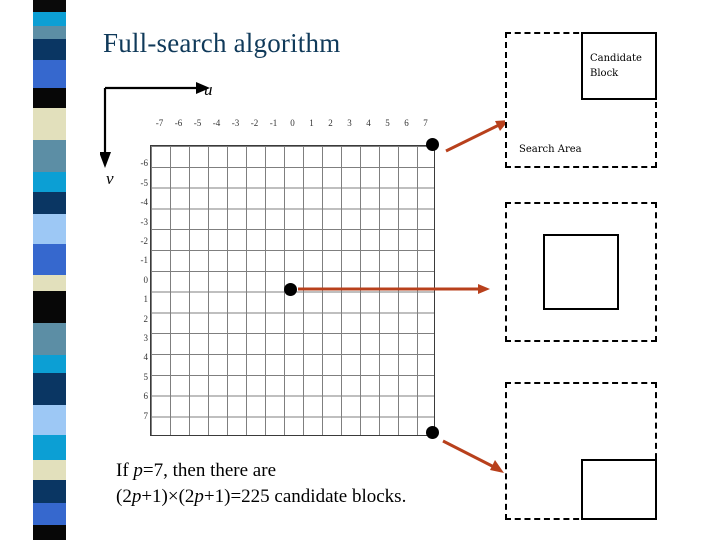 The image size is (720, 540). What do you see at coordinates (330, 123) in the screenshot?
I see `x-tick-label: 2` at bounding box center [330, 123].